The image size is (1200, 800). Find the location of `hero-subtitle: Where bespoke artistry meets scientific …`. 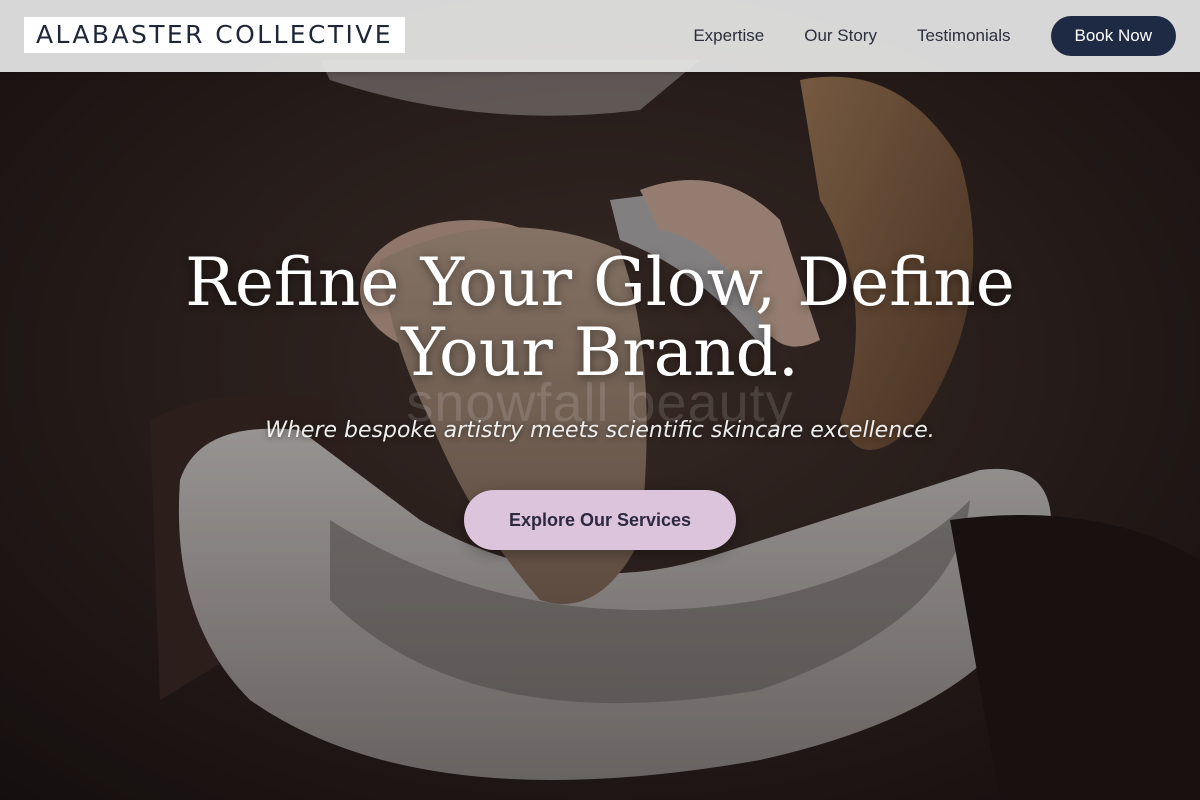

hero-subtitle: Where bespoke artistry meets scientific … is located at coordinates (600, 430).